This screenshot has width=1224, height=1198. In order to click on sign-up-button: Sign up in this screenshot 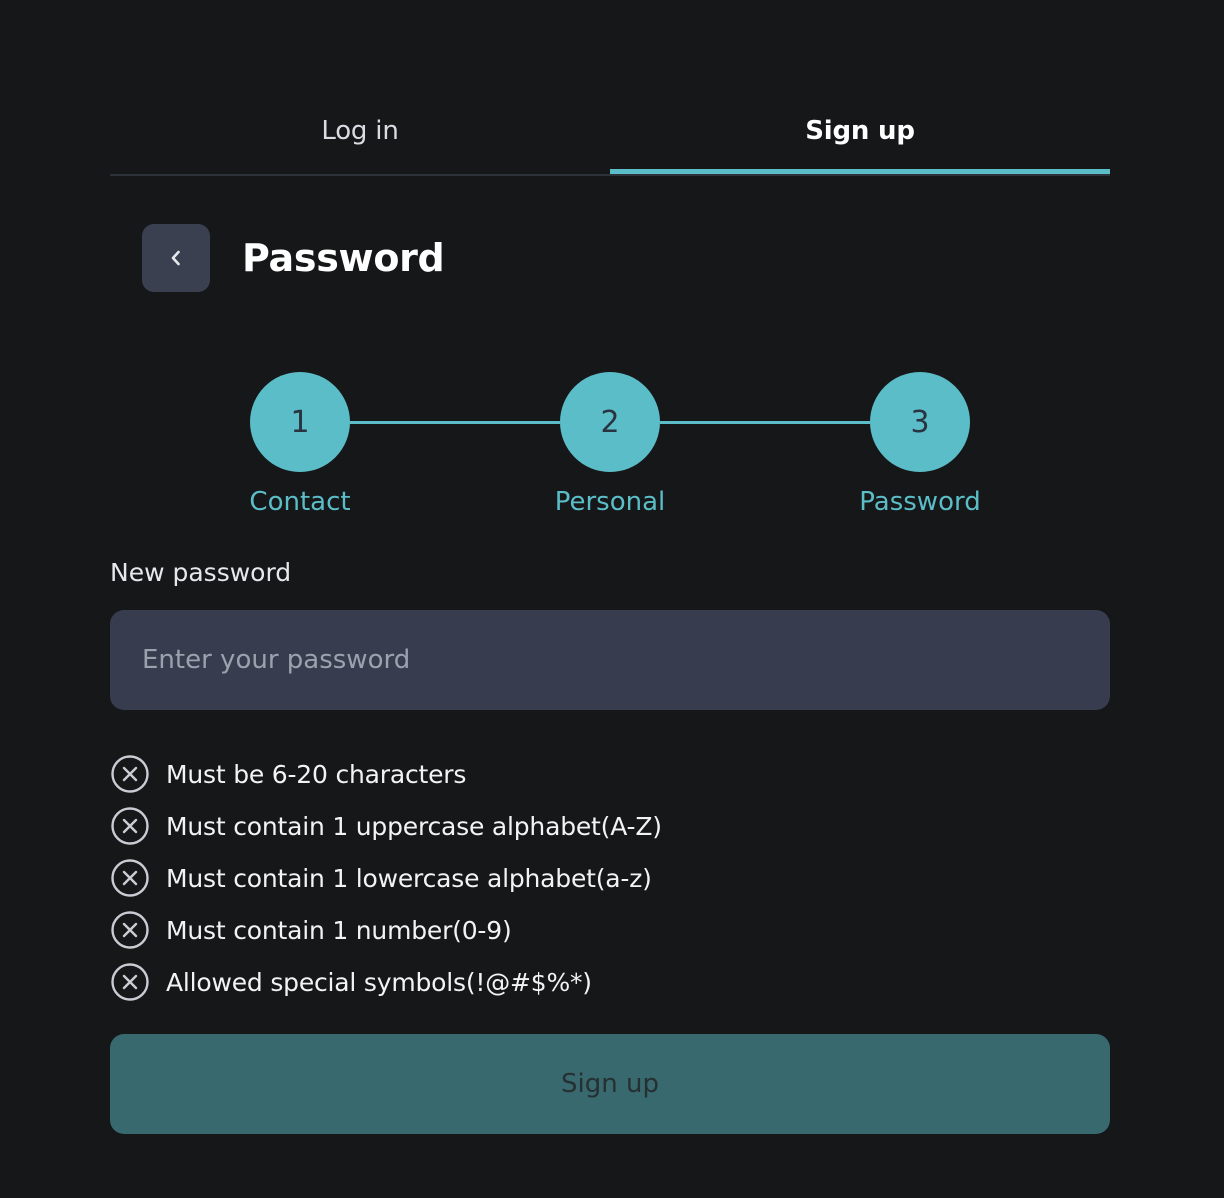, I will do `click(610, 1084)`.